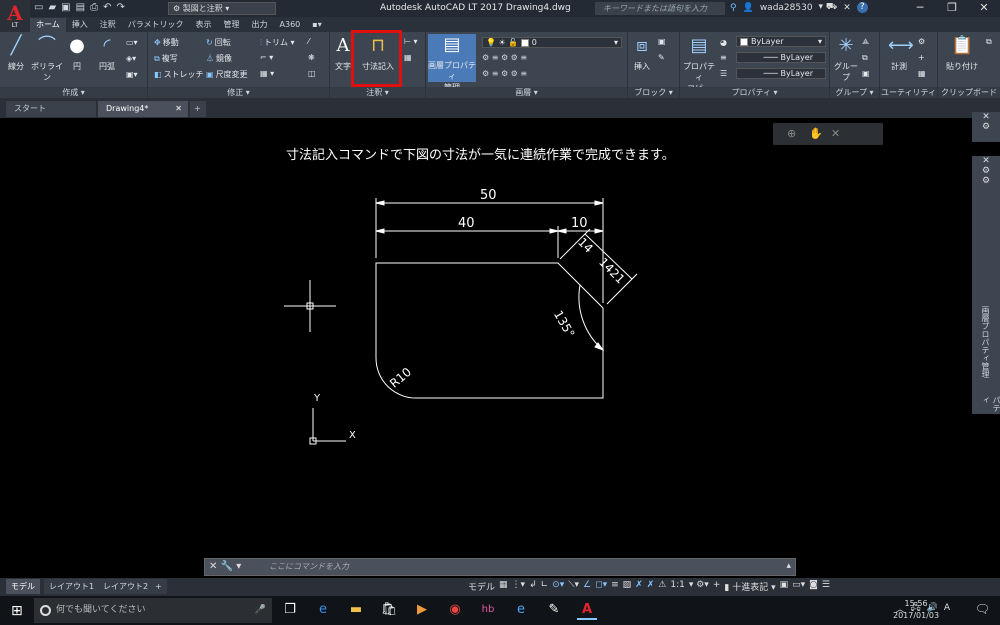 Image resolution: width=1000 pixels, height=625 pixels. I want to click on isolate-icon: ▣, so click(784, 586).